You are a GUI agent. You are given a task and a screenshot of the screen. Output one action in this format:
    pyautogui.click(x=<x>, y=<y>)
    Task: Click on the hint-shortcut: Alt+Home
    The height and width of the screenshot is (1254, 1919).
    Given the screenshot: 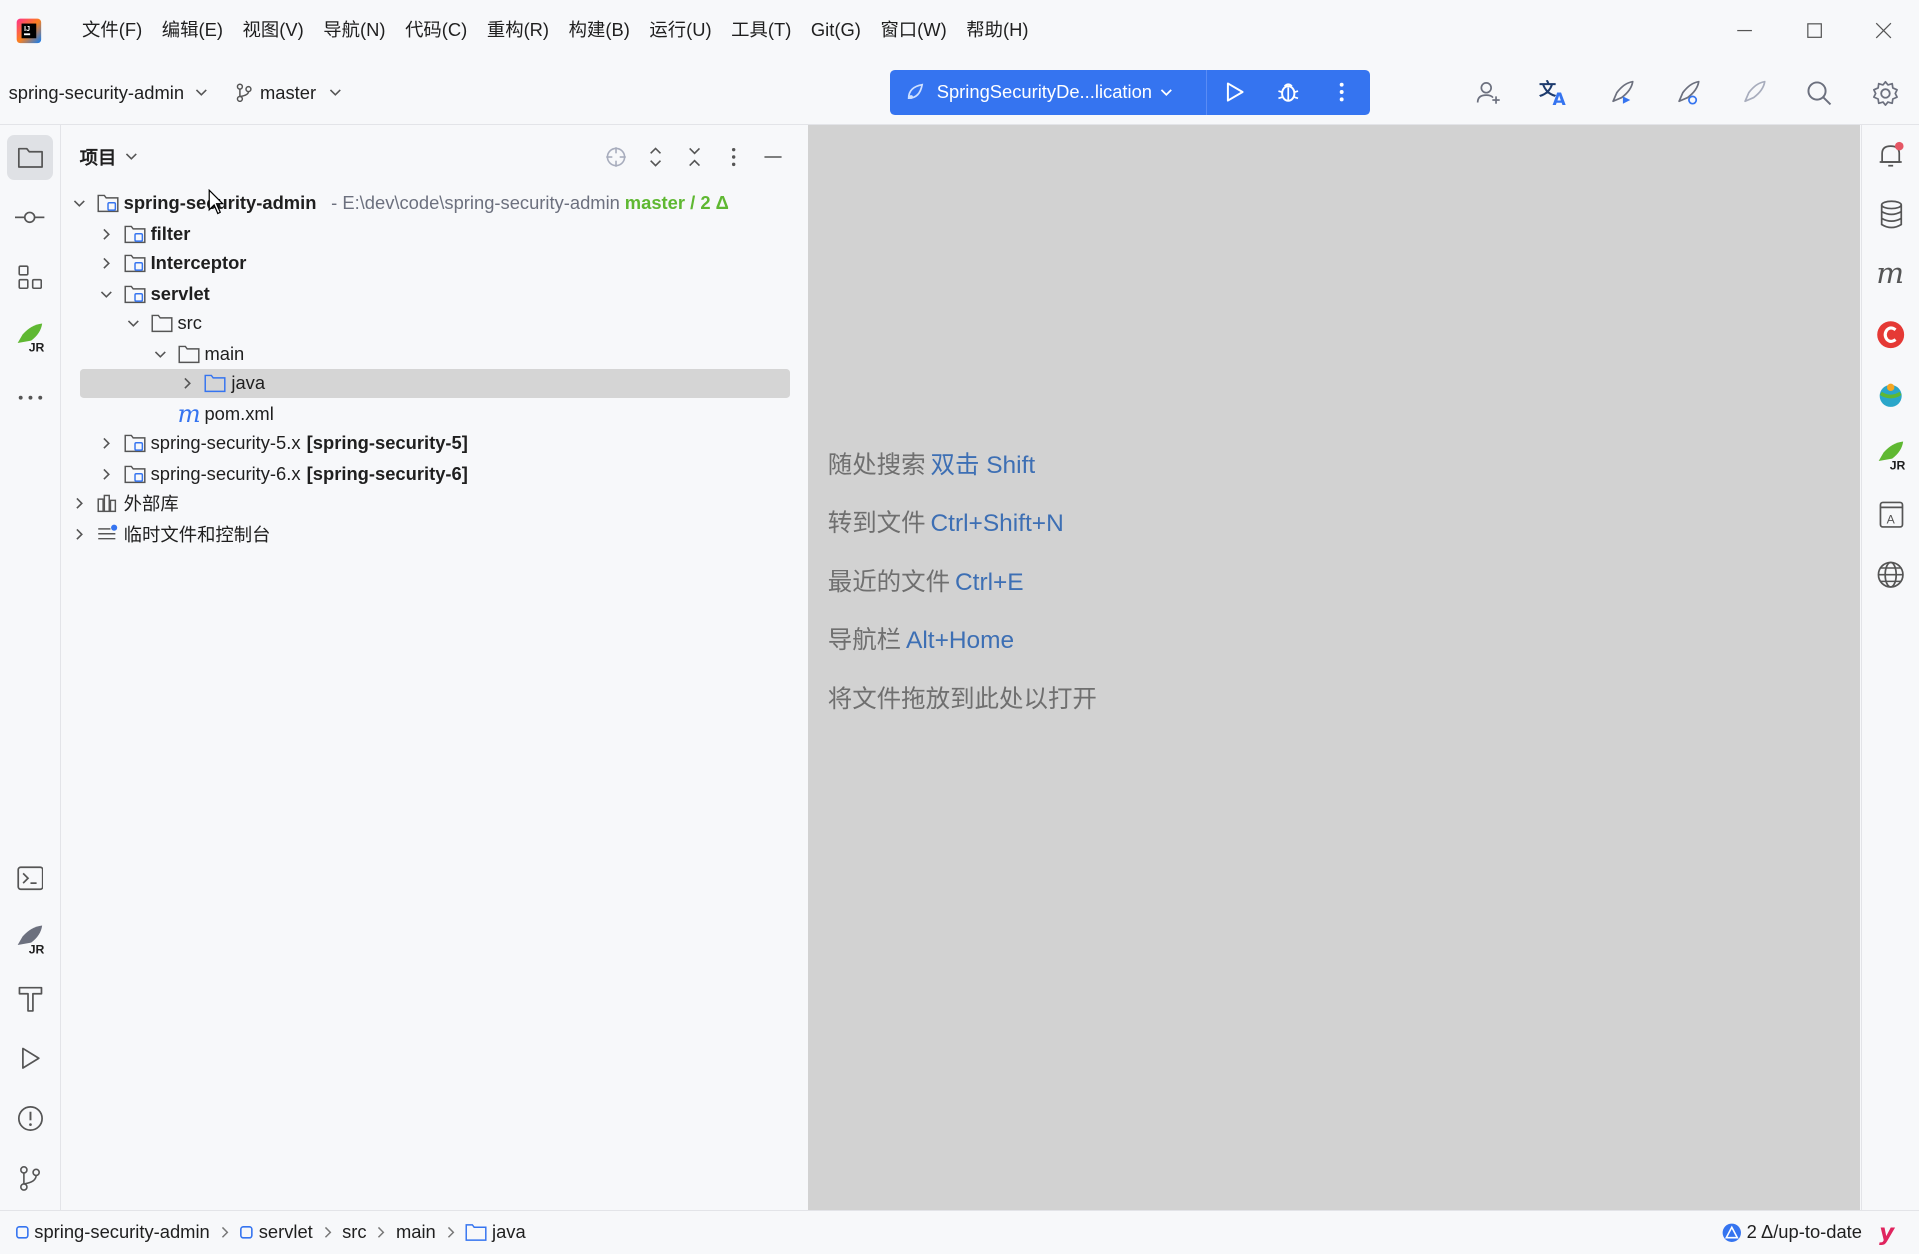 What is the action you would take?
    pyautogui.click(x=960, y=640)
    